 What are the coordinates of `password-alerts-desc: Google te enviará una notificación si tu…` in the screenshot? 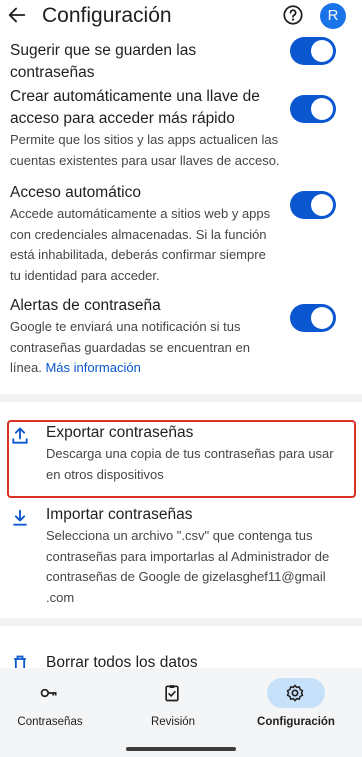 It's located at (145, 348).